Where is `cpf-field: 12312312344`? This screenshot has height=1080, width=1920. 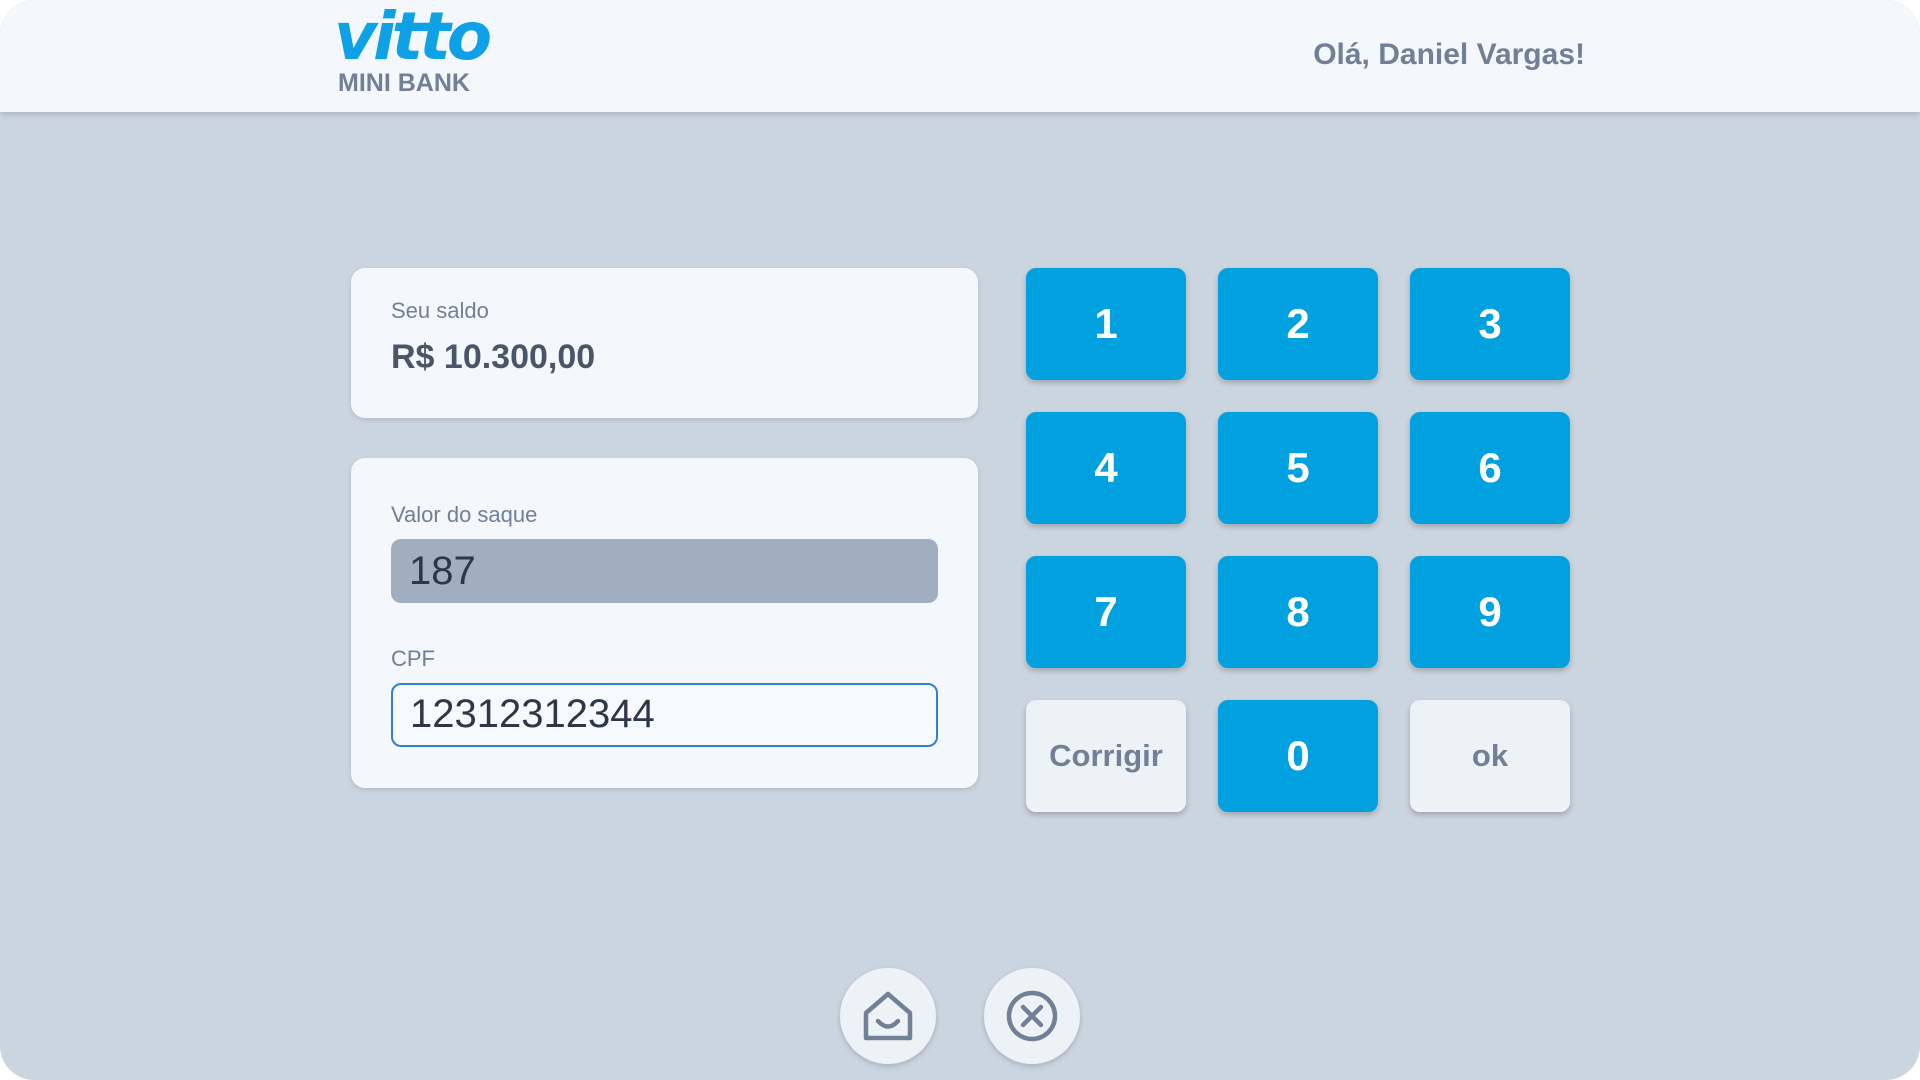 cpf-field: 12312312344 is located at coordinates (664, 715).